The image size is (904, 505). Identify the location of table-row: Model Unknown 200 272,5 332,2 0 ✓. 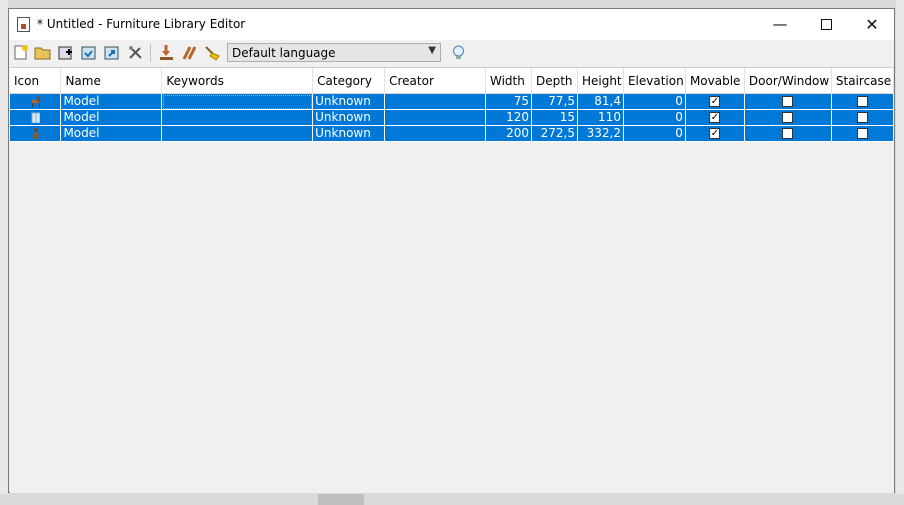
(452, 133).